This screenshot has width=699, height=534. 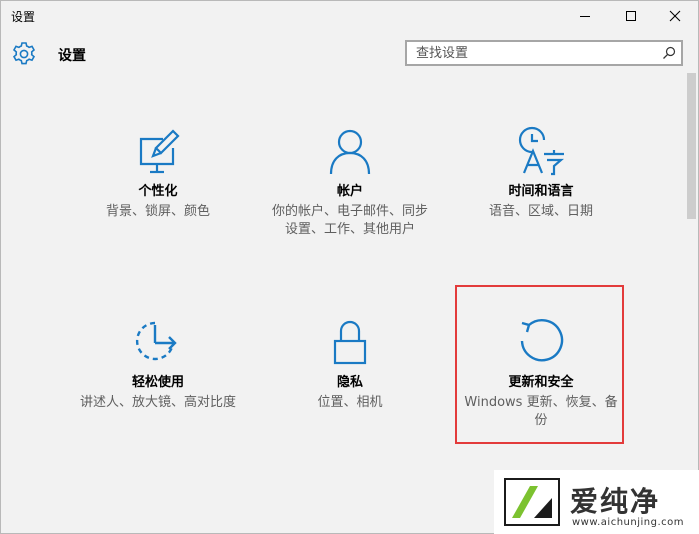 I want to click on minimize-icon, so click(x=585, y=16).